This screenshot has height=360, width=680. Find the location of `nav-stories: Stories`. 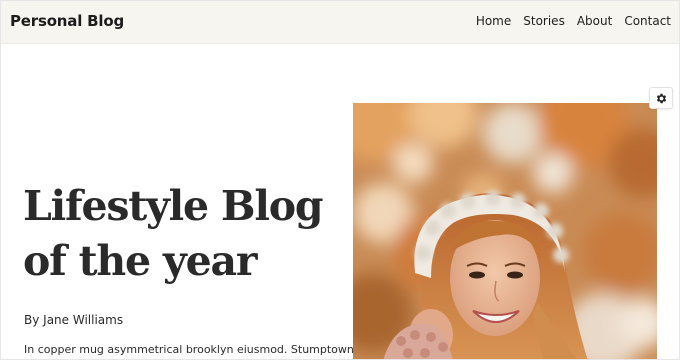

nav-stories: Stories is located at coordinates (544, 21).